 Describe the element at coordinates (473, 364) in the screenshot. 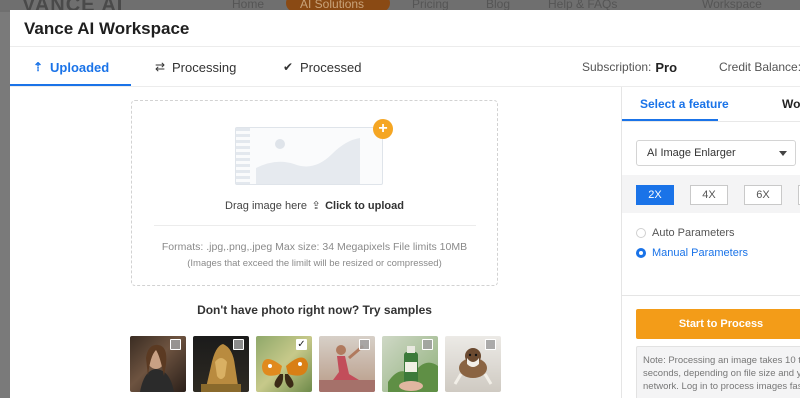

I see `sample-thumbnail-dog-jumping` at that location.